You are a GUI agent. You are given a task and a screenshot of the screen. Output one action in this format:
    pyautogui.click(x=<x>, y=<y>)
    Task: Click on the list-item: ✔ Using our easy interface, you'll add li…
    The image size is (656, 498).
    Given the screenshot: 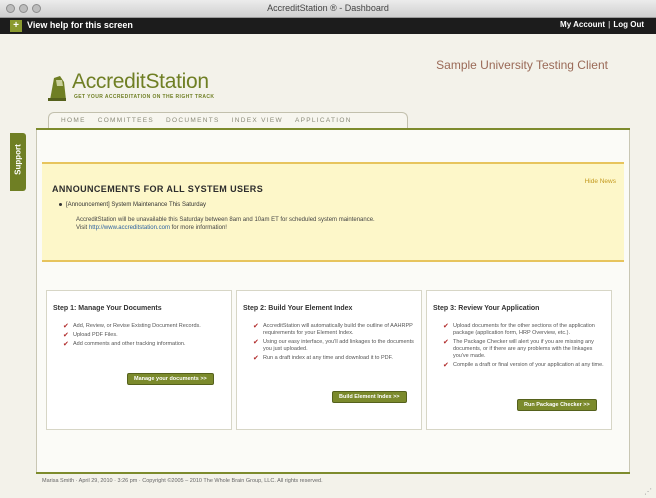 What is the action you would take?
    pyautogui.click(x=333, y=345)
    